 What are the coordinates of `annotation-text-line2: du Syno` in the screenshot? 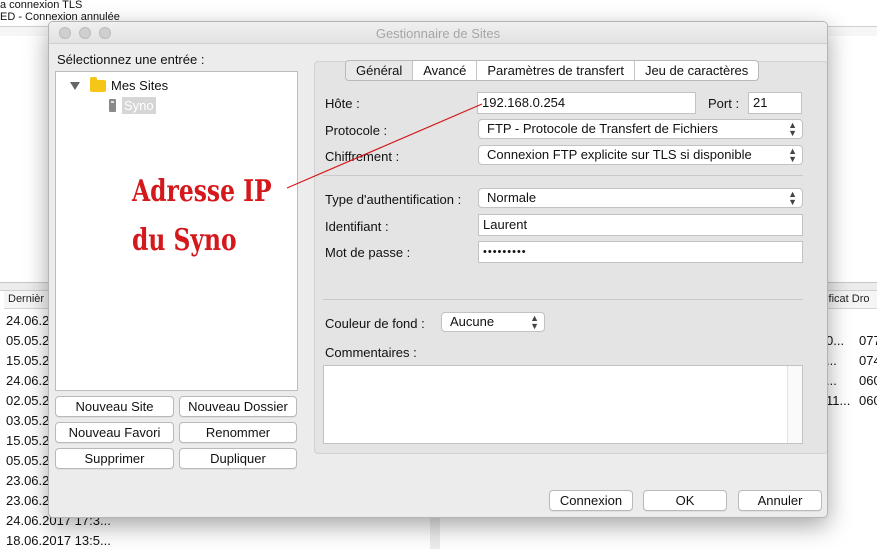 It's located at (184, 240).